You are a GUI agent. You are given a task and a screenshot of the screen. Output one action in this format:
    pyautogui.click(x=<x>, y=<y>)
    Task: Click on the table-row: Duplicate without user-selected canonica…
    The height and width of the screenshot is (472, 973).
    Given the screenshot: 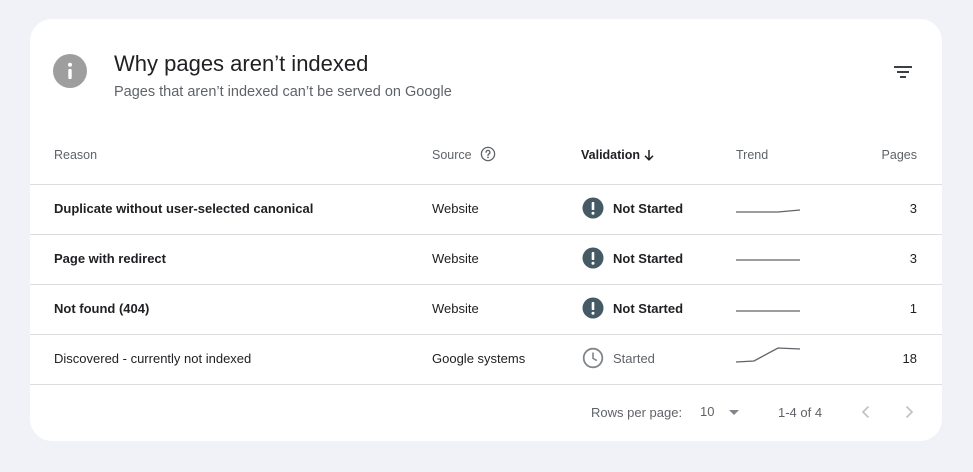 What is the action you would take?
    pyautogui.click(x=486, y=209)
    